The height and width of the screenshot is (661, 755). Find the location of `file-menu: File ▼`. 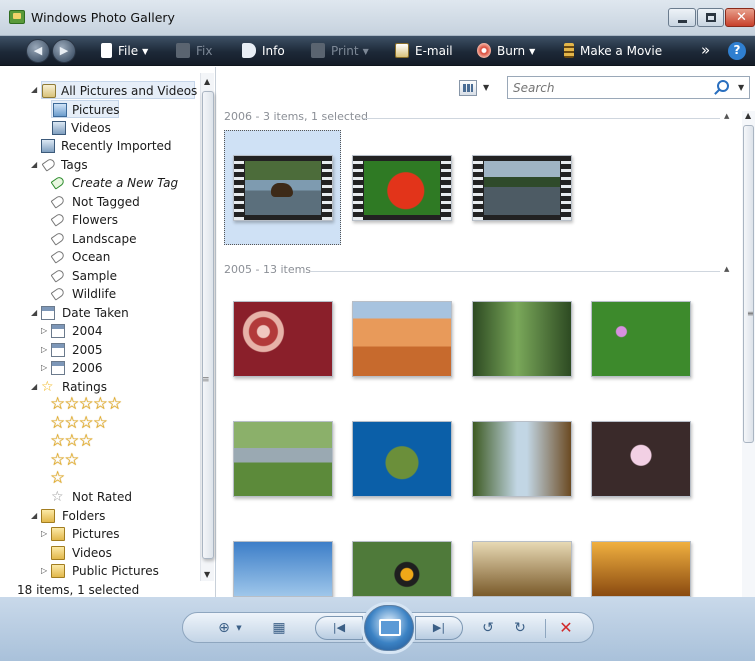

file-menu: File ▼ is located at coordinates (124, 51).